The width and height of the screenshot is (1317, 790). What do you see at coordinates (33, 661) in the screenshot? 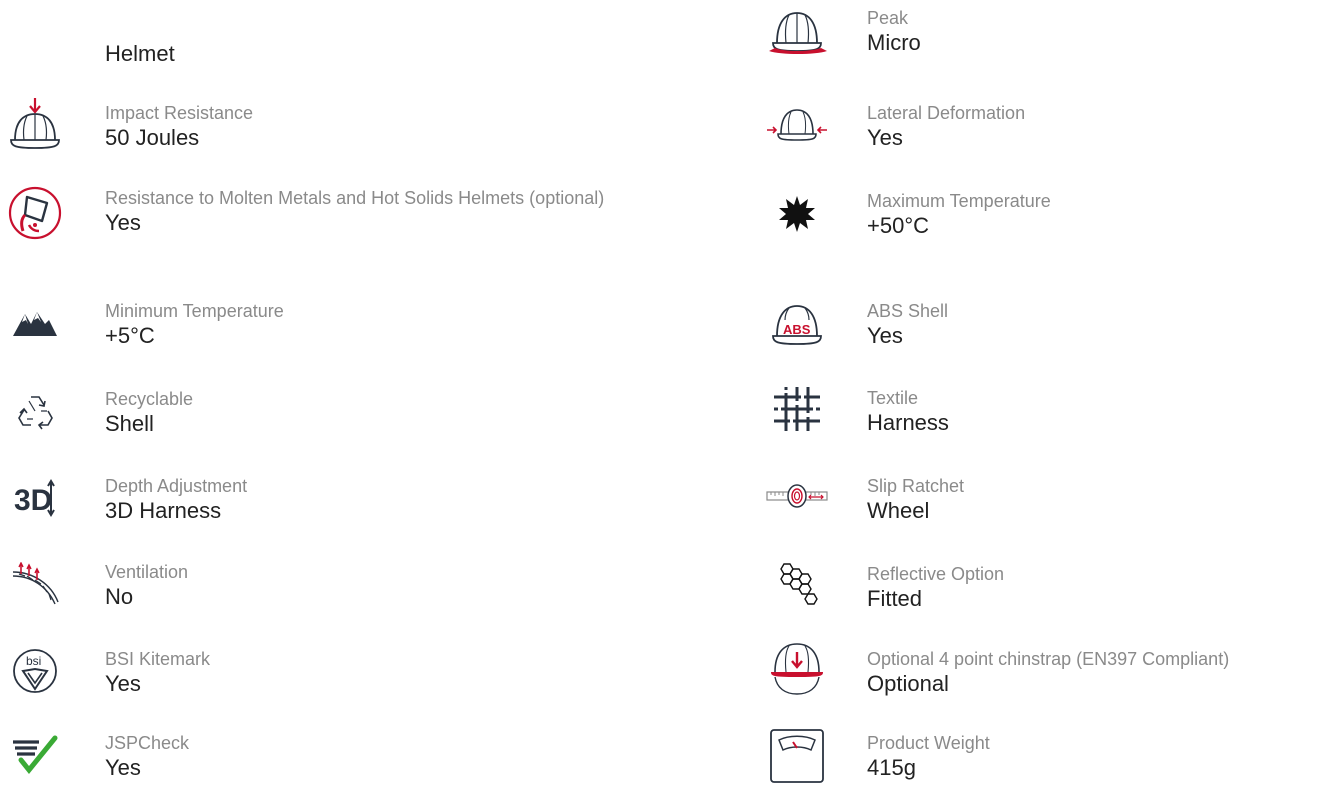
I see `svg-text: bsi` at bounding box center [33, 661].